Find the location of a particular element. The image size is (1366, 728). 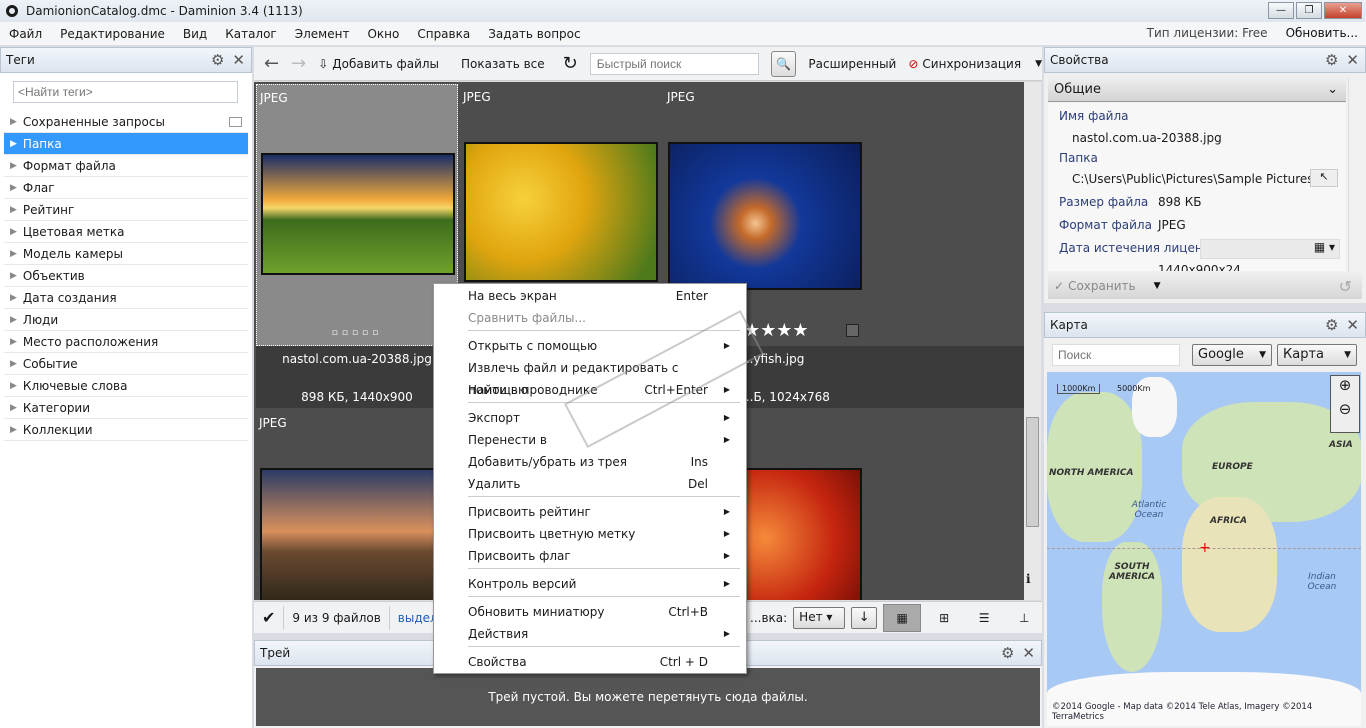

view-grid-icon: ⊞ is located at coordinates (944, 618).